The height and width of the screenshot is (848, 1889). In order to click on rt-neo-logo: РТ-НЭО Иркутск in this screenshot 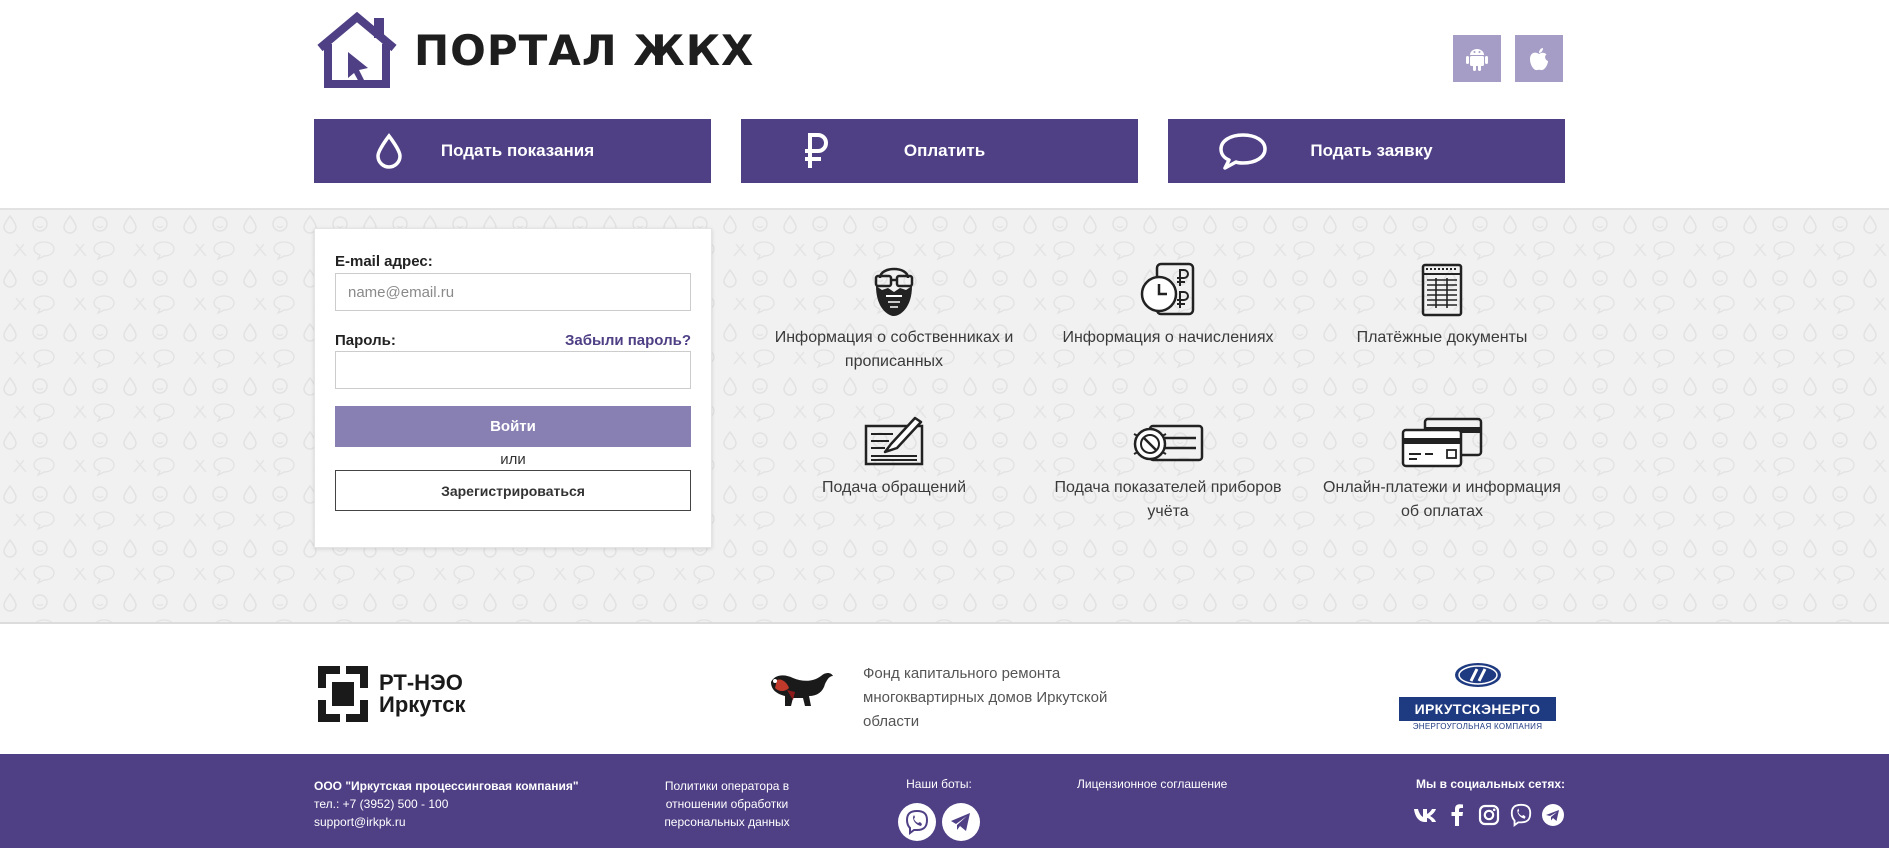, I will do `click(390, 694)`.